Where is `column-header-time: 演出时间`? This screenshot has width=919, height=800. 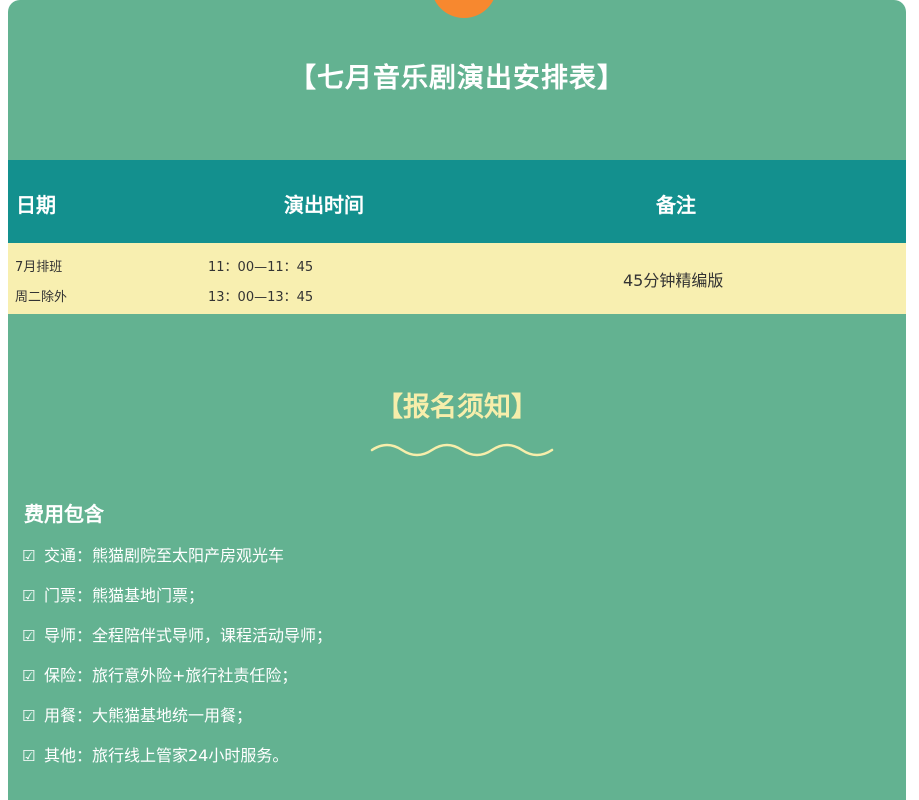 column-header-time: 演出时间 is located at coordinates (324, 205).